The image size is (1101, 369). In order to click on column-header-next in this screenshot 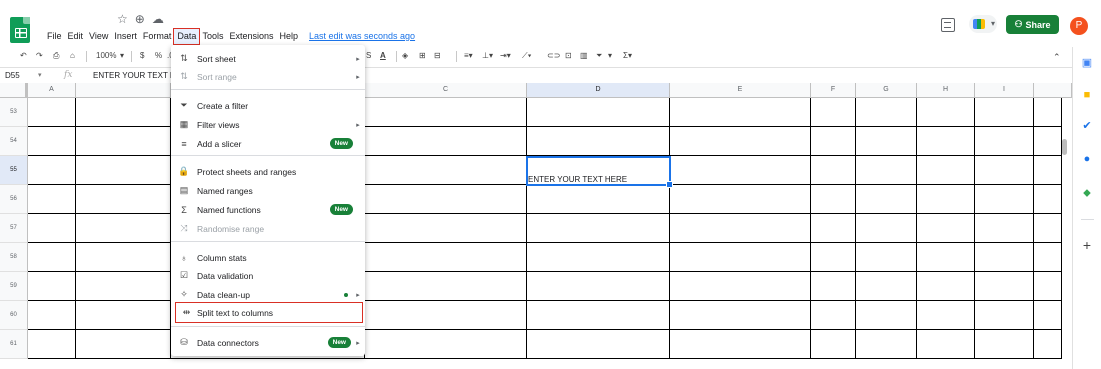, I will do `click(1053, 90)`.